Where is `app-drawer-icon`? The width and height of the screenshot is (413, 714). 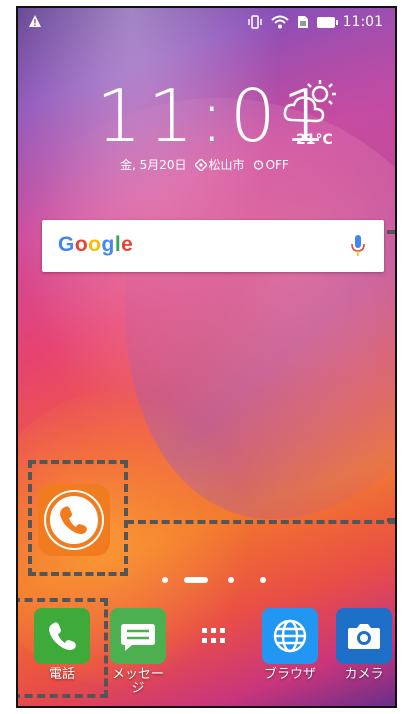 app-drawer-icon is located at coordinates (214, 636).